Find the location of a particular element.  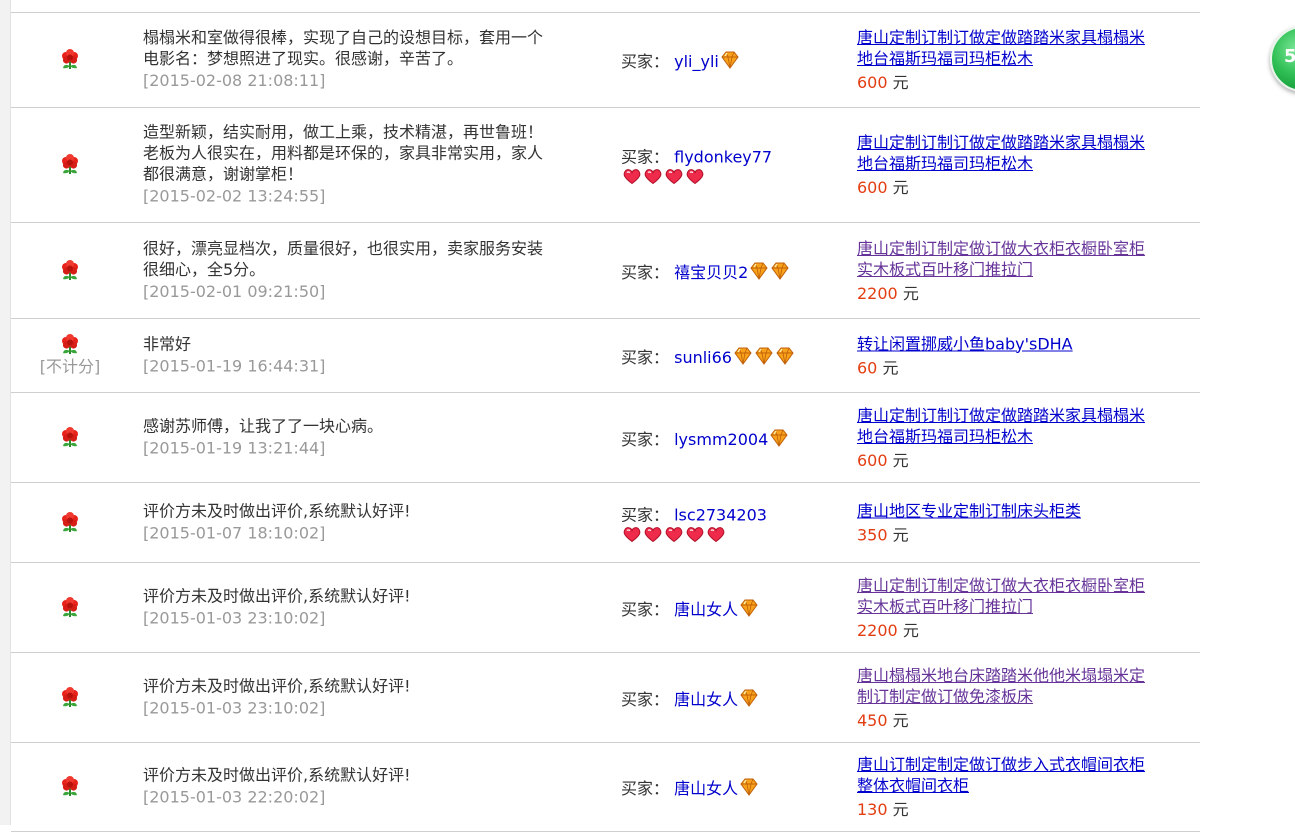

item-cell: 唐山榻榻米地台床踏踏米他他米塌塌米定 制订制定做订做免漆板床 450 元 is located at coordinates (1026, 697).